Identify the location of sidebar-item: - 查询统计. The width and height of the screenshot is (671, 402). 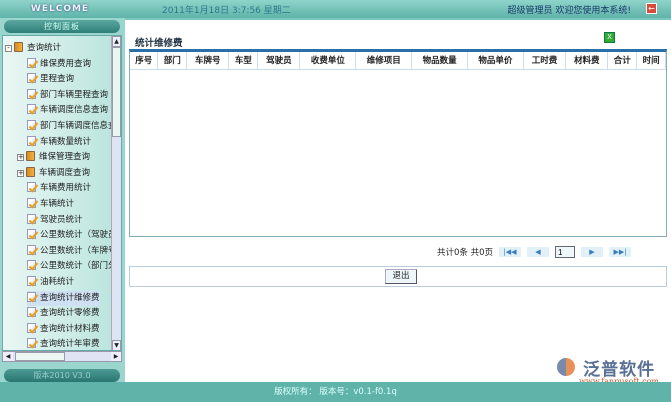
(33, 48).